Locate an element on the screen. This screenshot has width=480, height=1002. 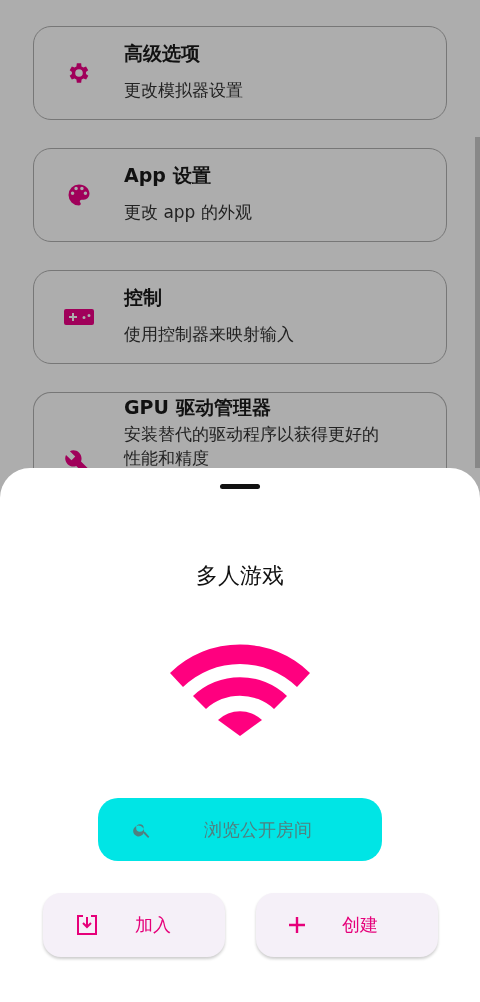
scrollbar is located at coordinates (477, 302).